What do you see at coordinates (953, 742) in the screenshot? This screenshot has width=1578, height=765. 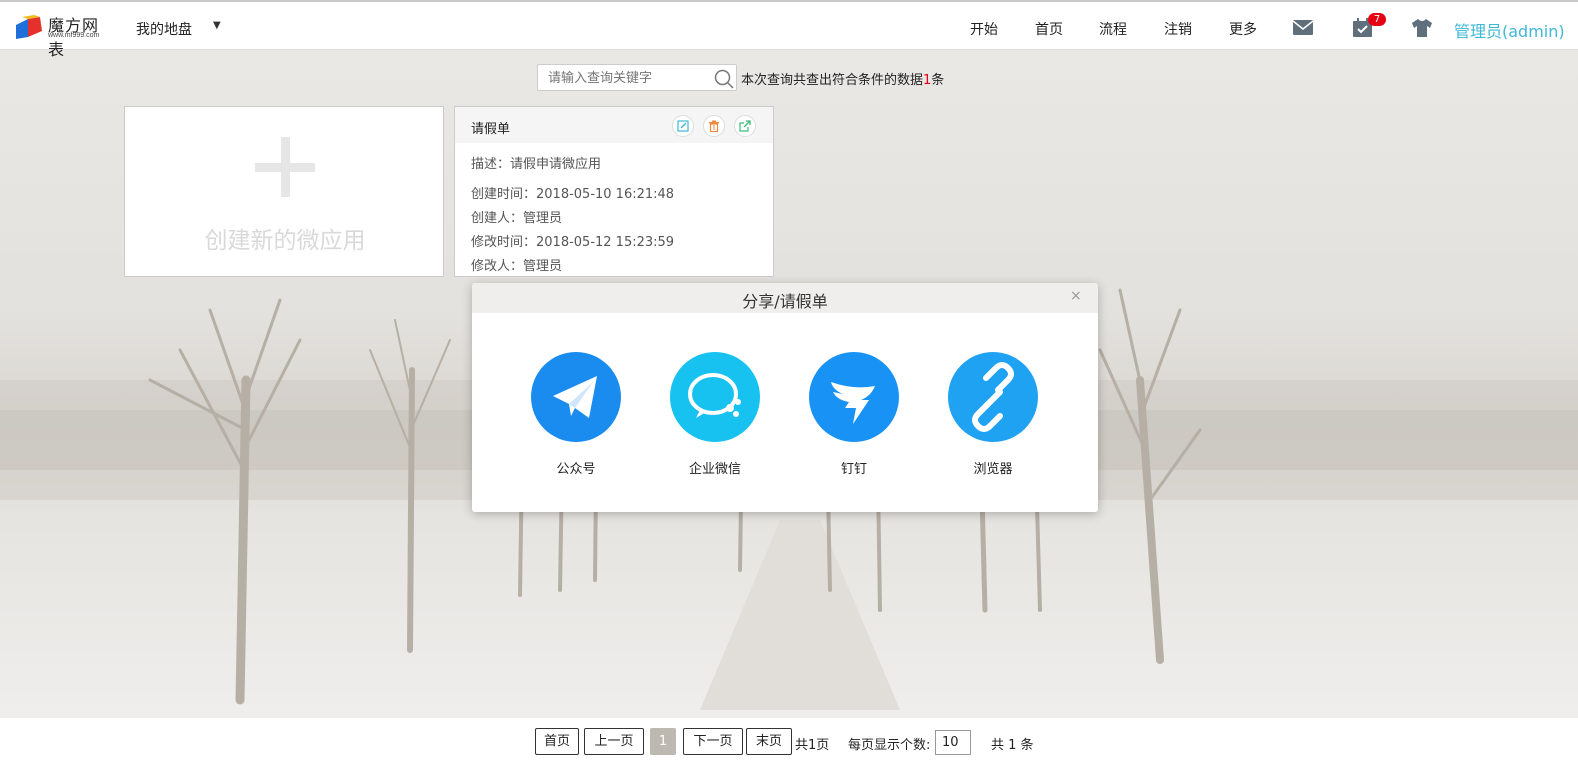 I see `page-size-input: 10` at bounding box center [953, 742].